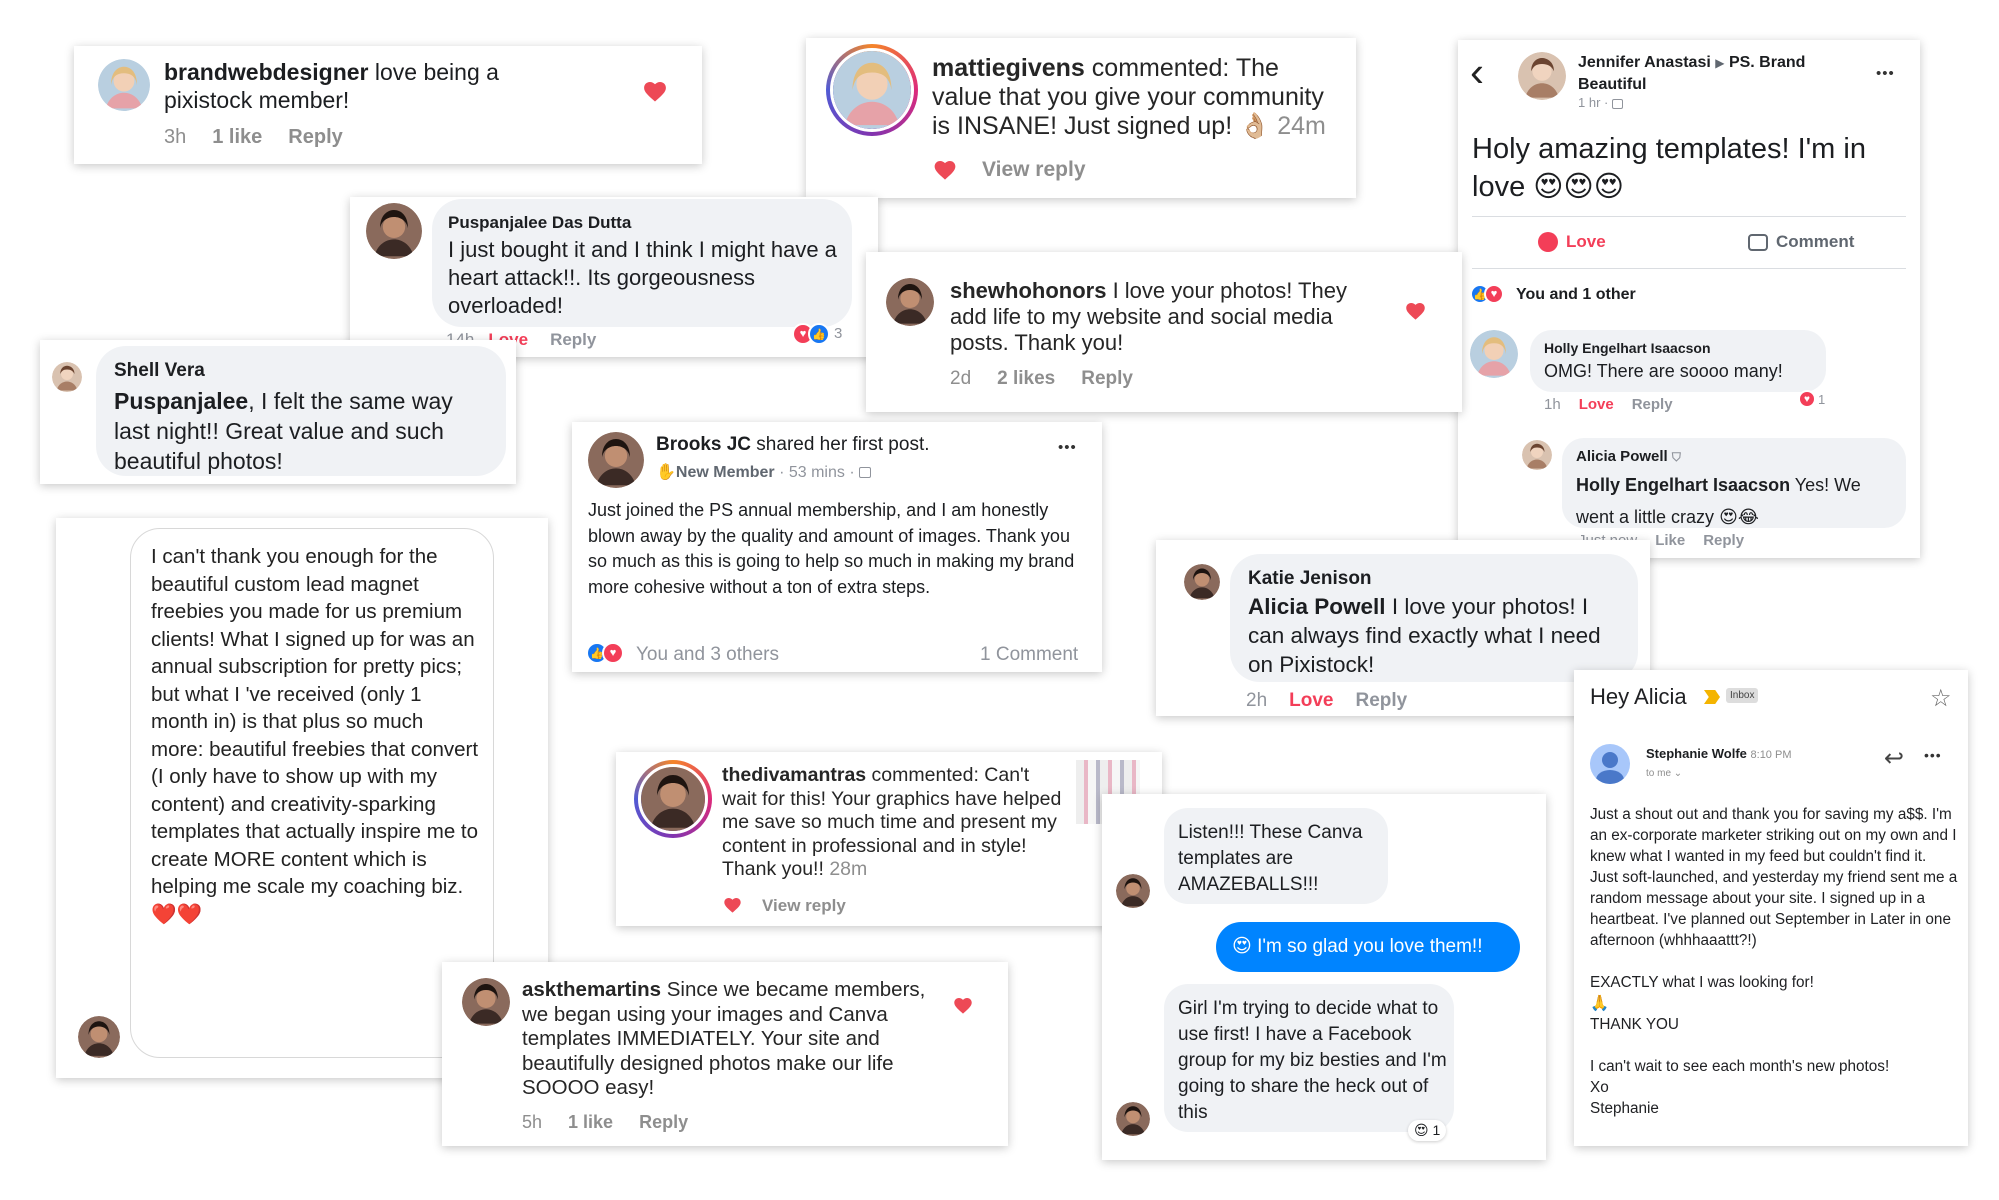  What do you see at coordinates (1610, 764) in the screenshot?
I see `sender-avatar` at bounding box center [1610, 764].